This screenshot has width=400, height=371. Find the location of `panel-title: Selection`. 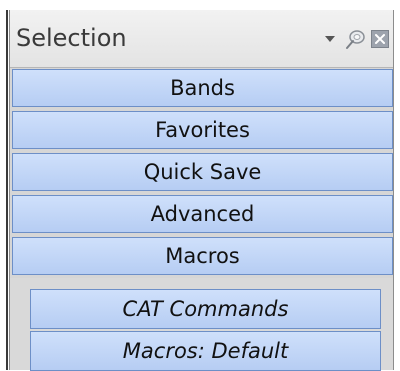

panel-title: Selection is located at coordinates (71, 38).